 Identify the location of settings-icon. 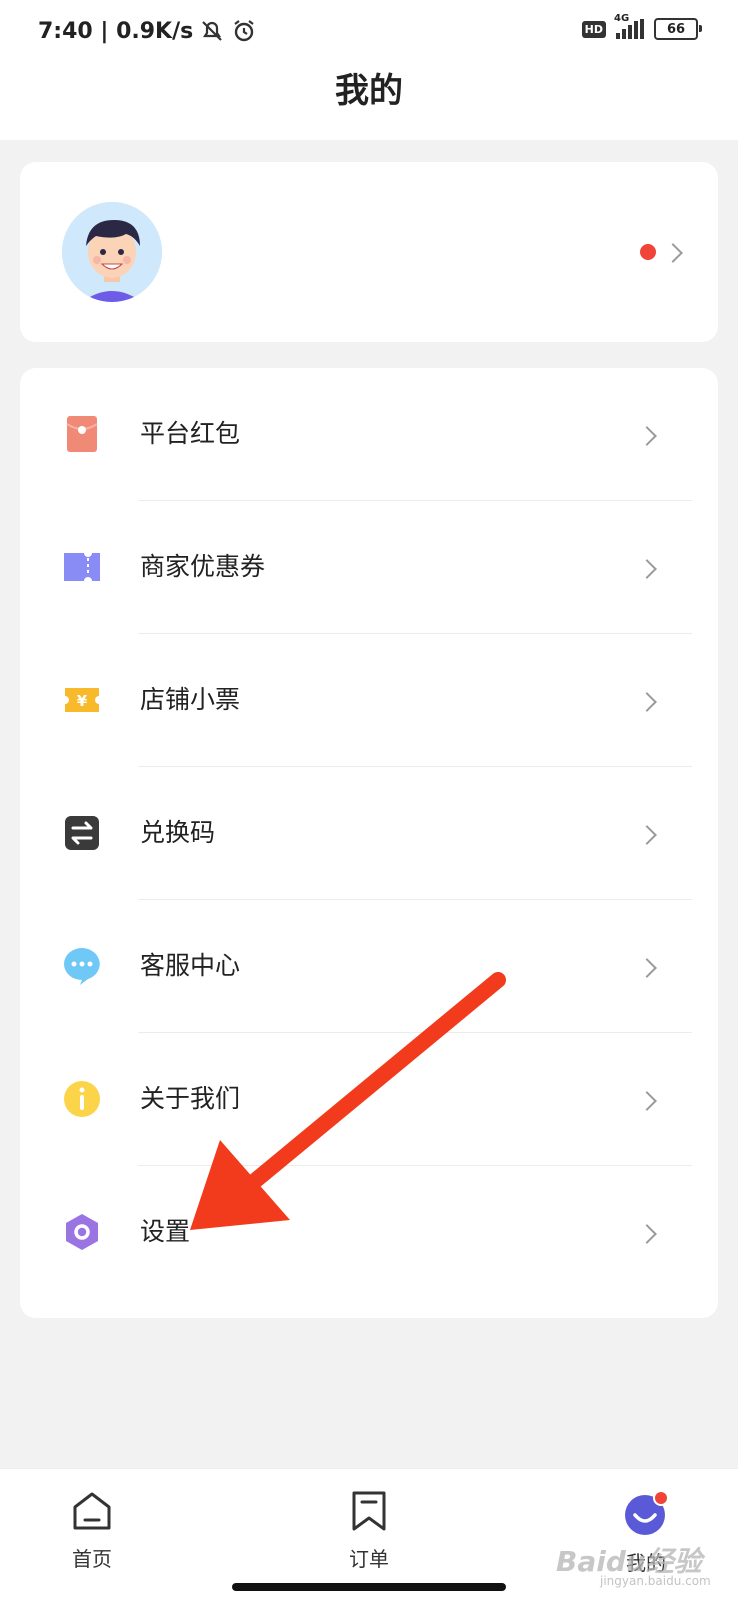
(82, 1232).